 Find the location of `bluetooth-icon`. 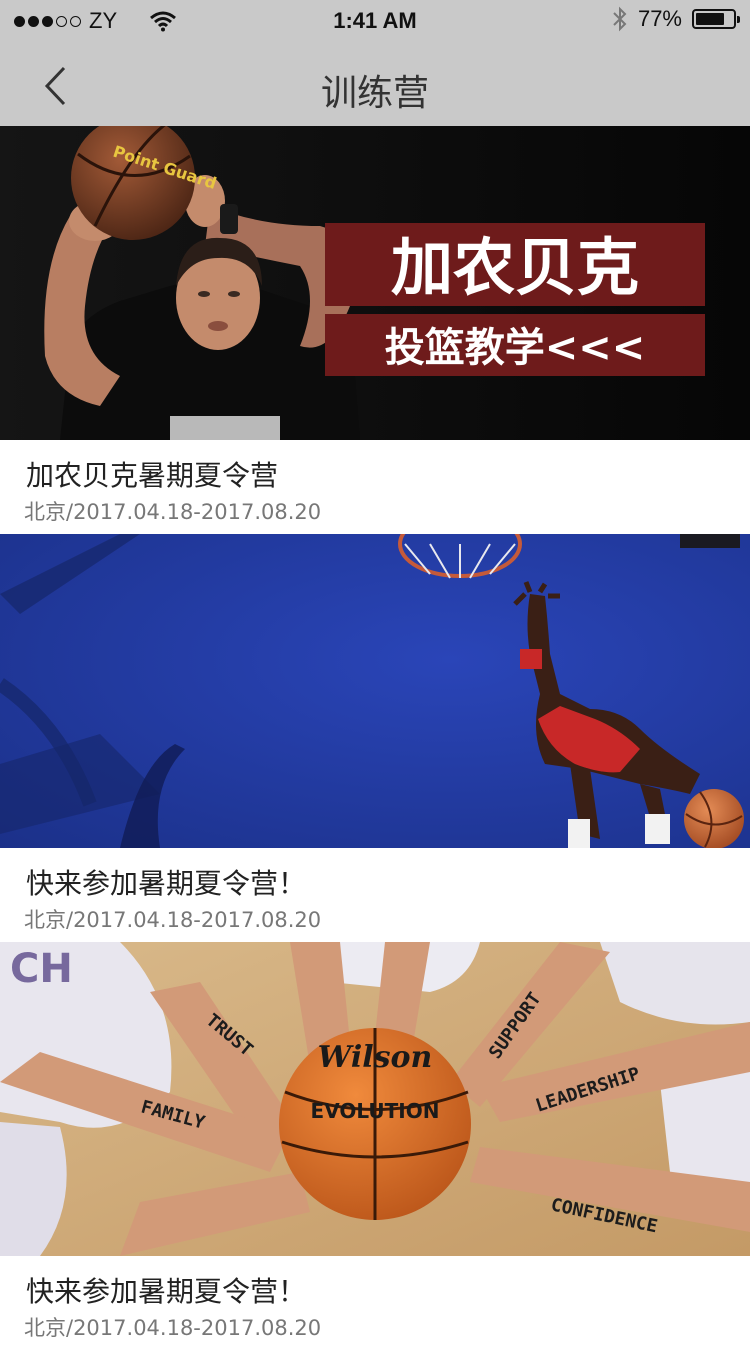

bluetooth-icon is located at coordinates (620, 19).